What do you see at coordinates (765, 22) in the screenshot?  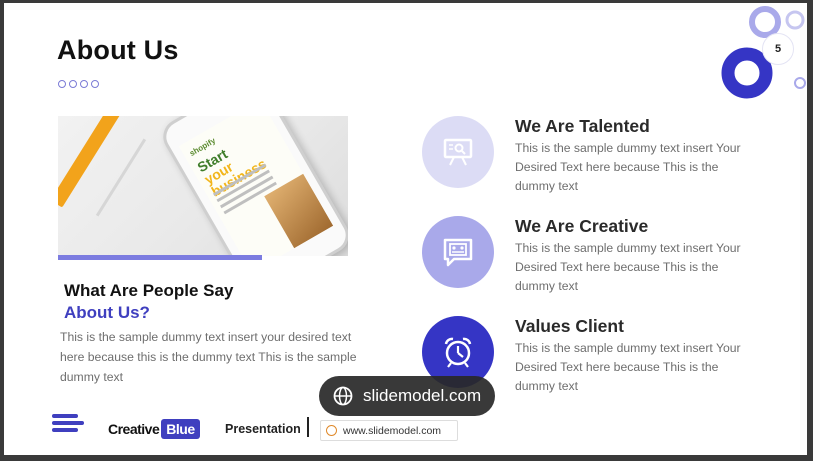 I see `decor-ring-medium` at bounding box center [765, 22].